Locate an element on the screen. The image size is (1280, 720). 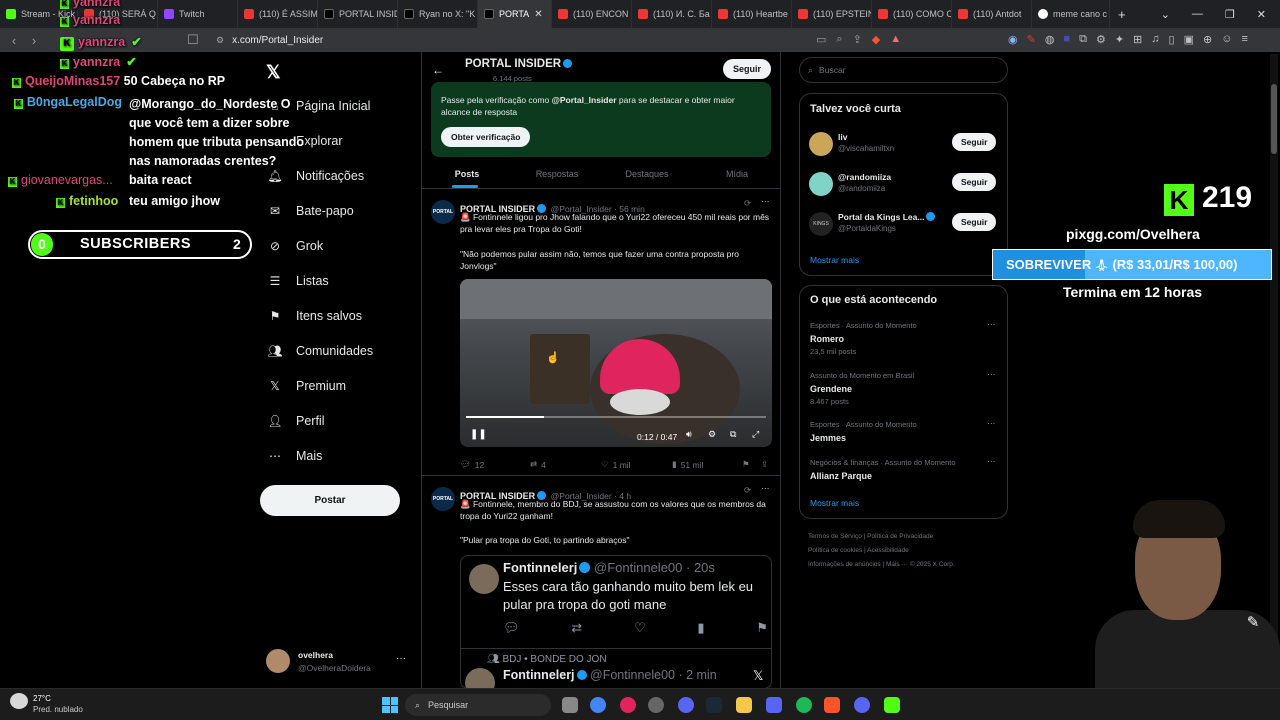
back-arrow-icon: ← is located at coordinates (438, 70).